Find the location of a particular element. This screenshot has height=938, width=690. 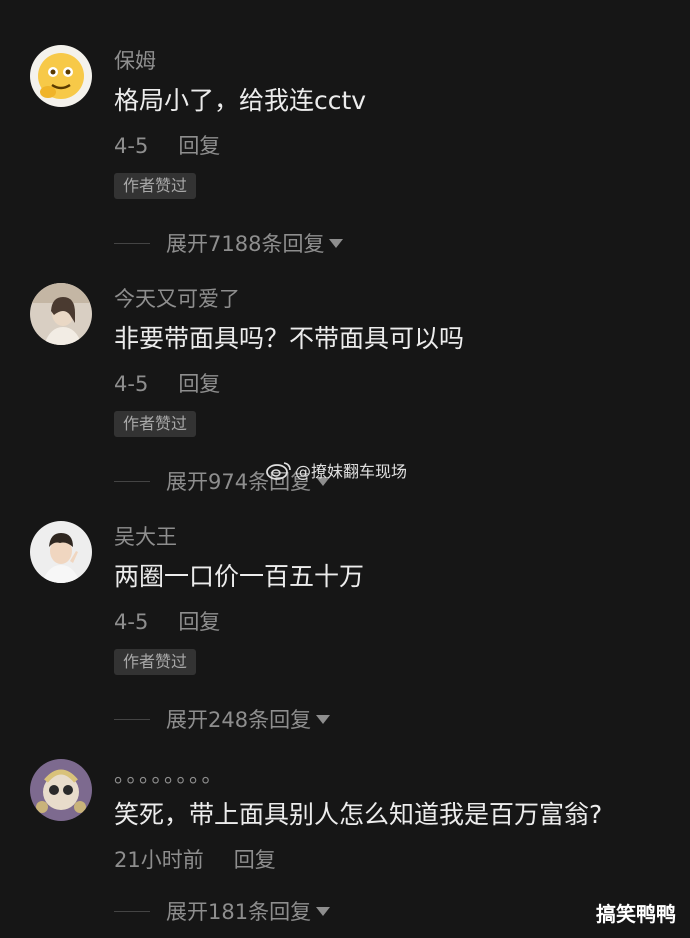

watermark-text: @撩妹翻车现场 is located at coordinates (351, 471).